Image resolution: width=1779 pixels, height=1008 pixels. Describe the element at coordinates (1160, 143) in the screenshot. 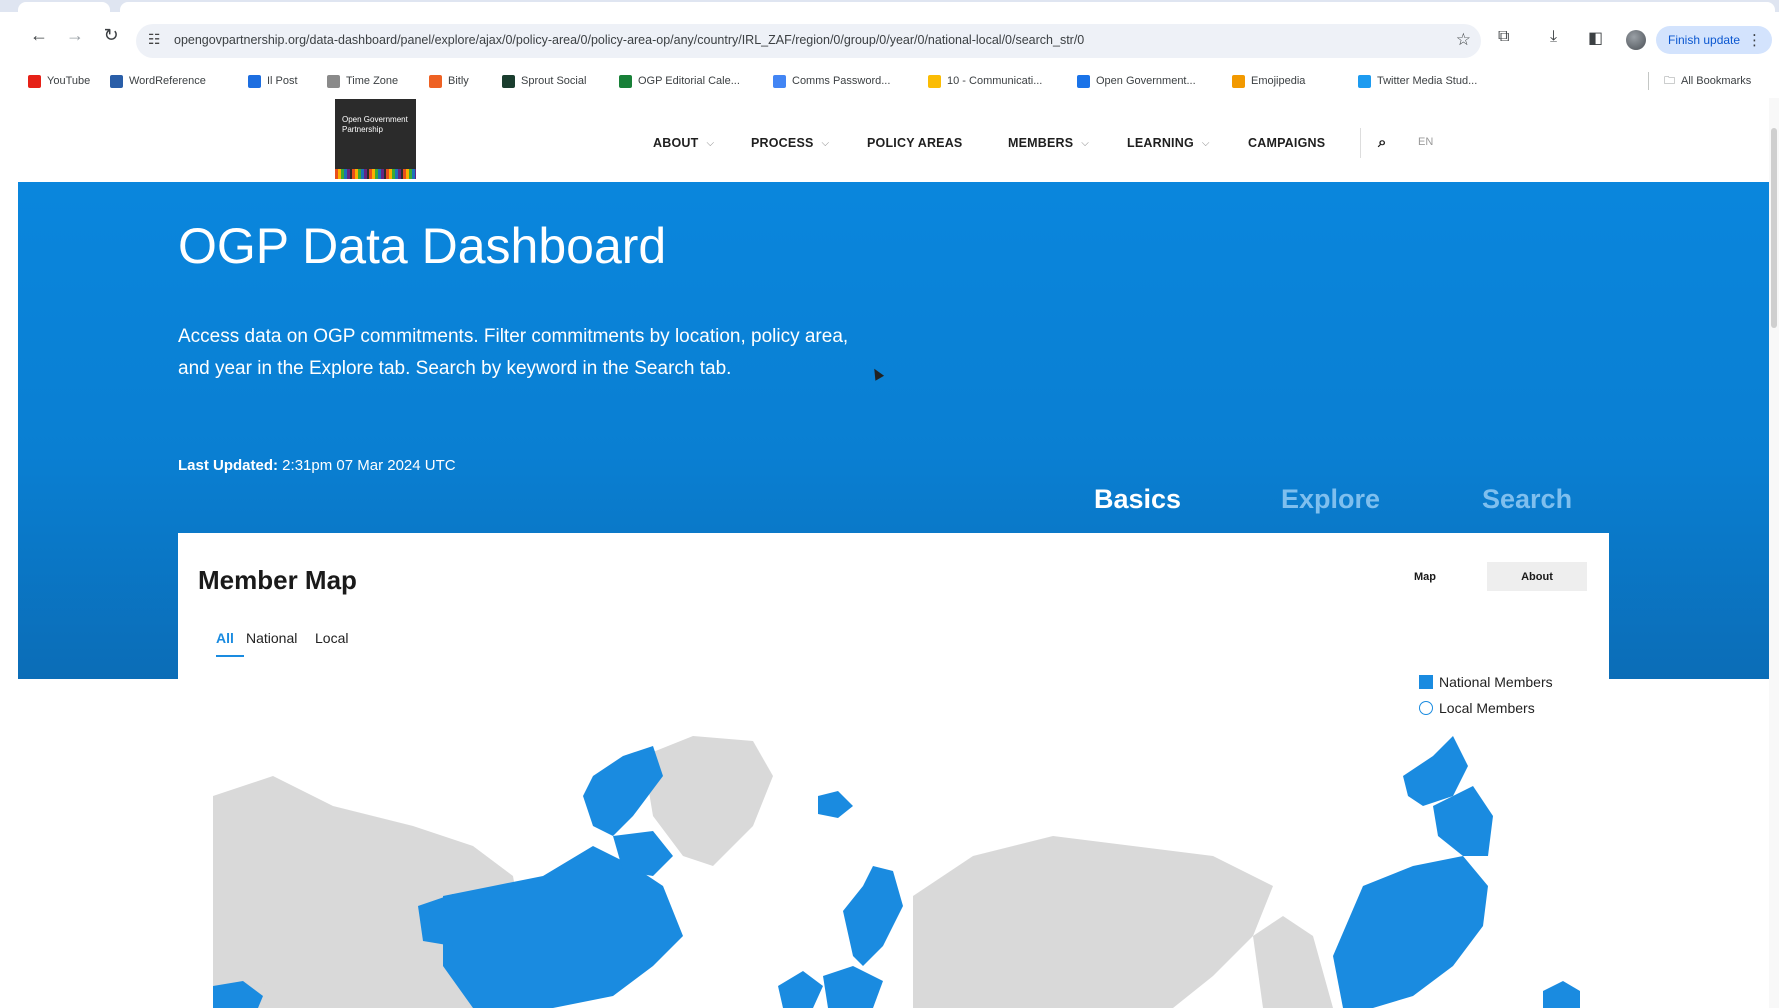

I see `nav-learning-label: LEARNING` at that location.